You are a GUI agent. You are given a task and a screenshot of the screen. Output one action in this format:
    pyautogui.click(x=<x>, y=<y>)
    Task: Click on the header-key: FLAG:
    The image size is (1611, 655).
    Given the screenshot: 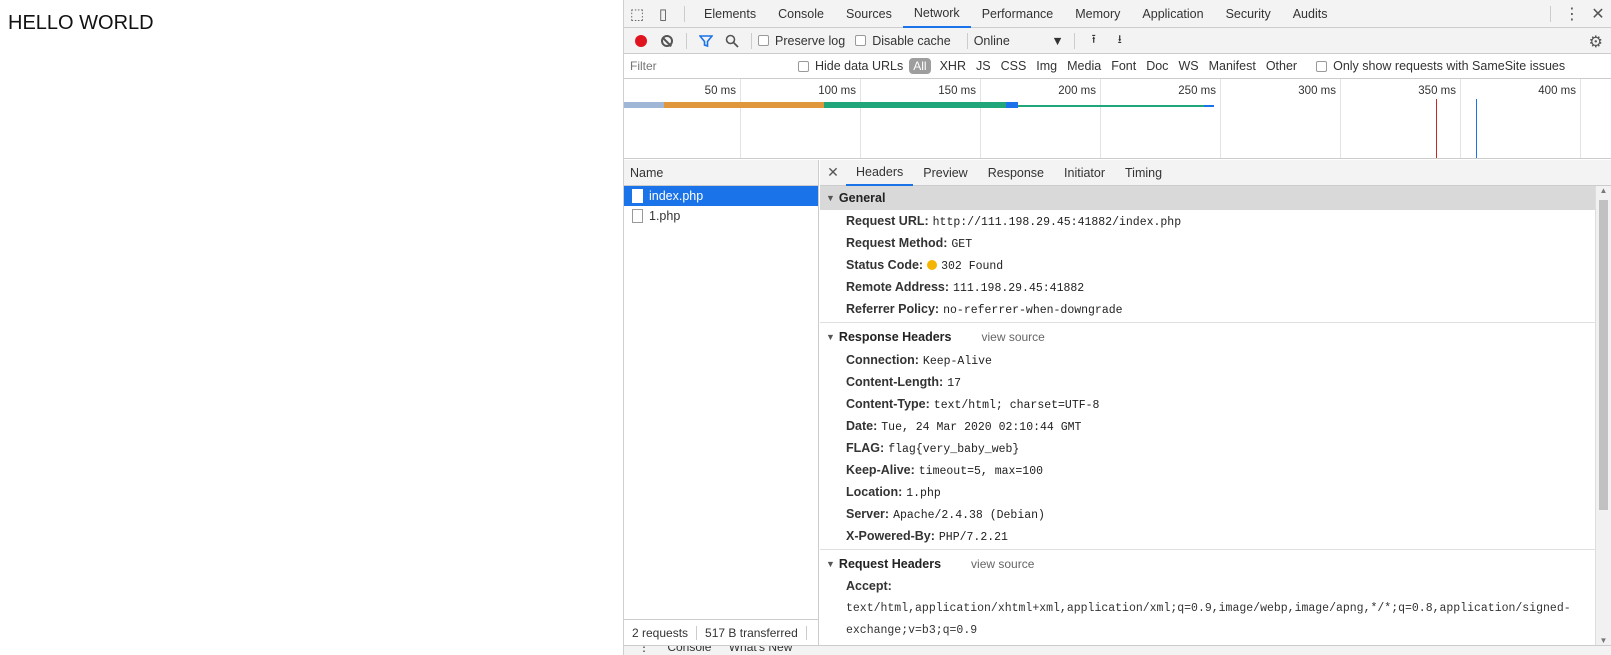 What is the action you would take?
    pyautogui.click(x=865, y=448)
    